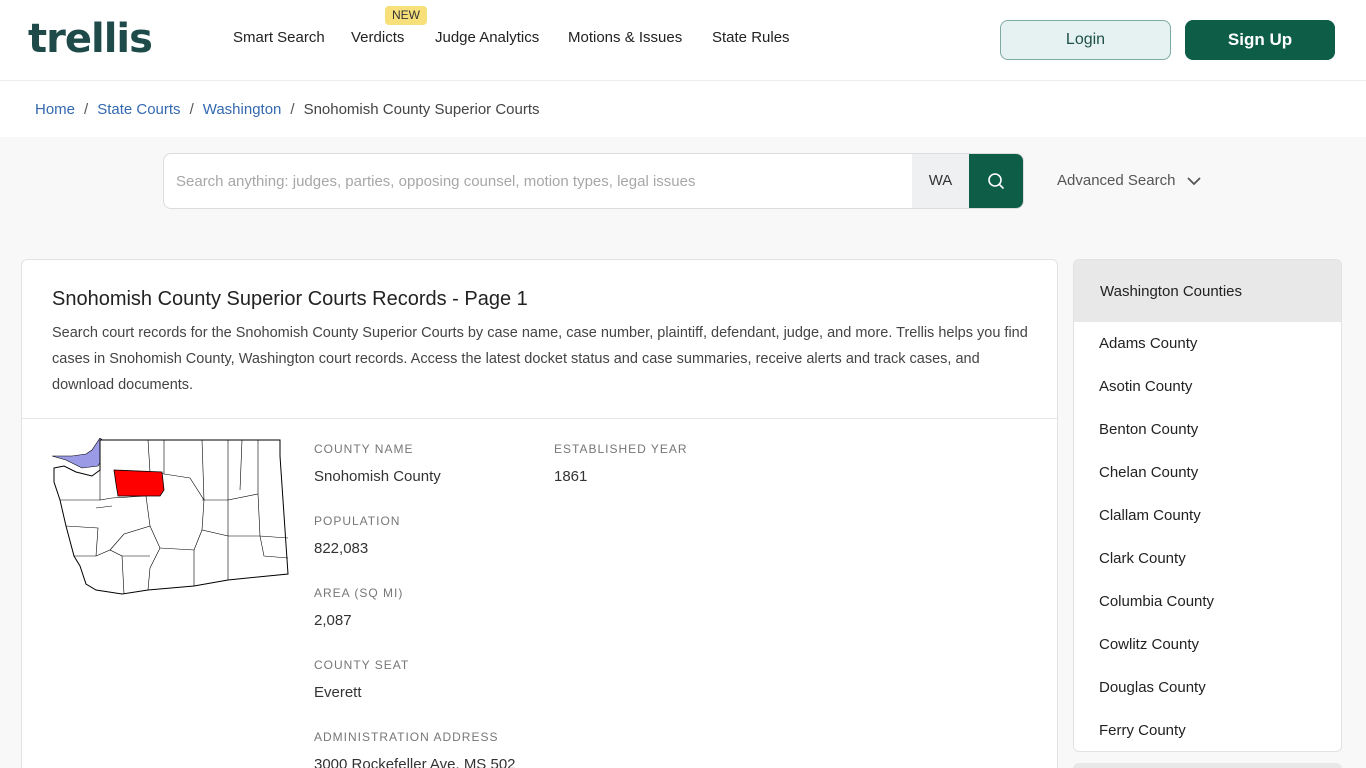 The image size is (1366, 768). I want to click on trellis-logo: trellis, so click(90, 39).